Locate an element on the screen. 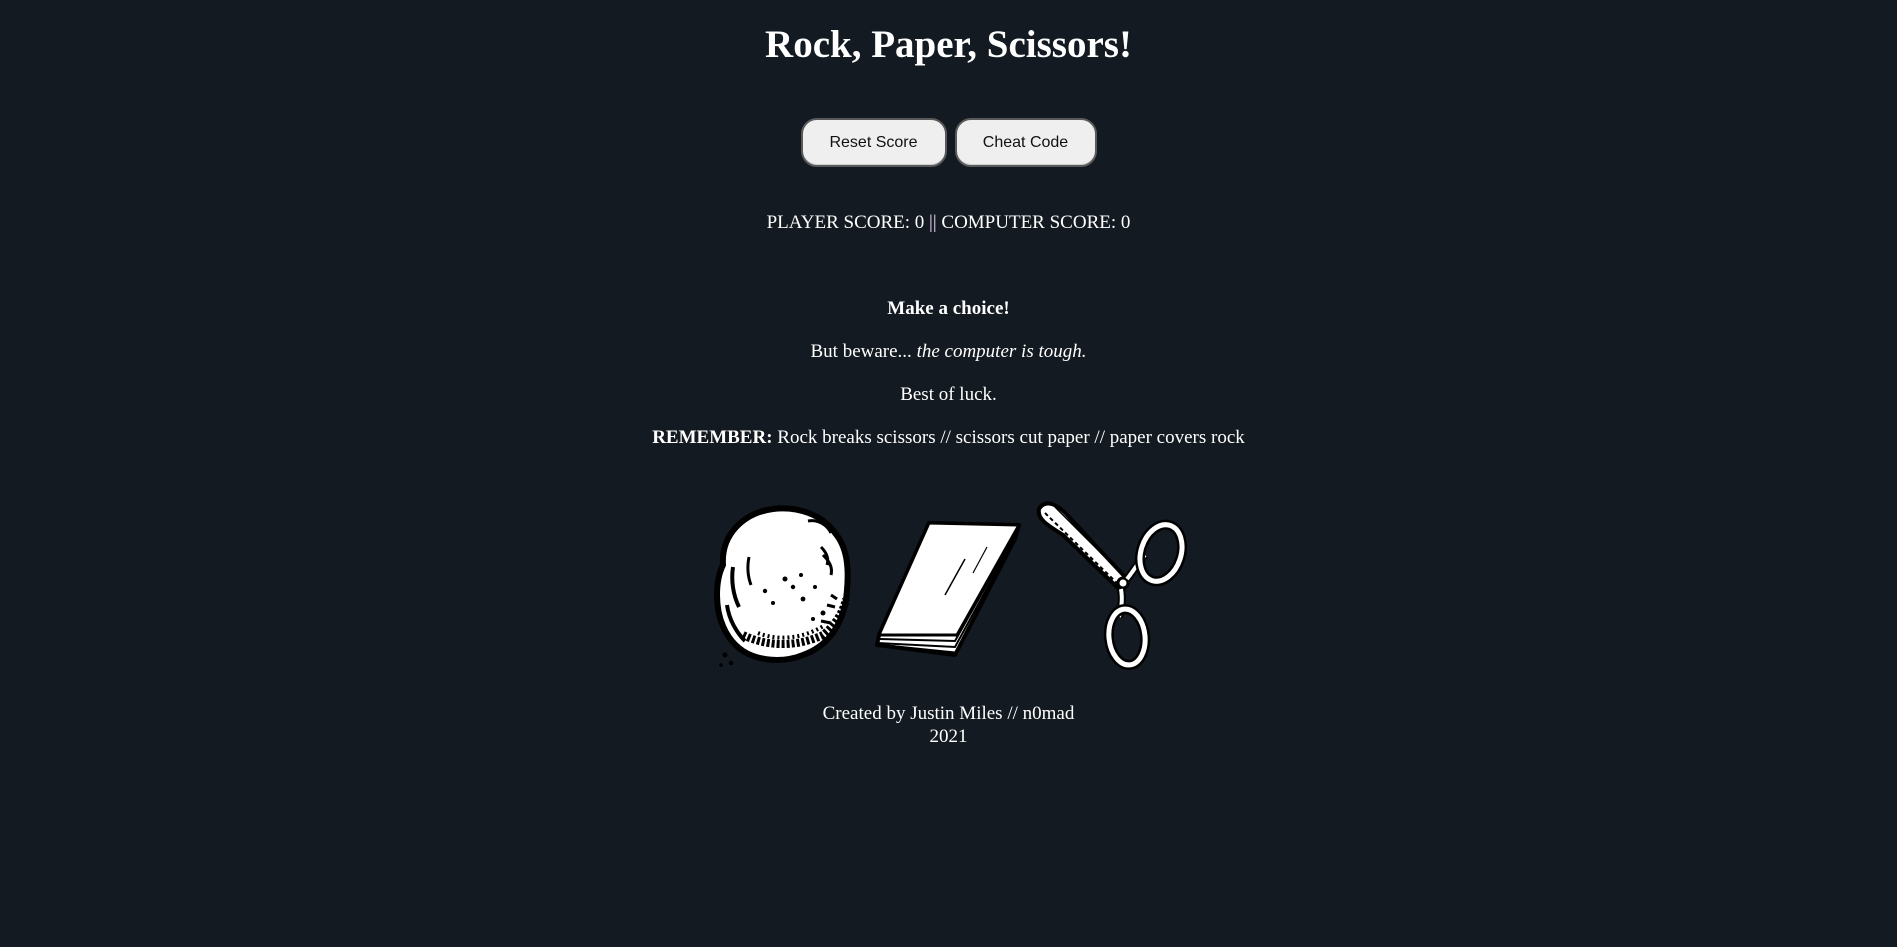 This screenshot has width=1897, height=947. player-score-label: PLAYER SCORE: is located at coordinates (838, 222).